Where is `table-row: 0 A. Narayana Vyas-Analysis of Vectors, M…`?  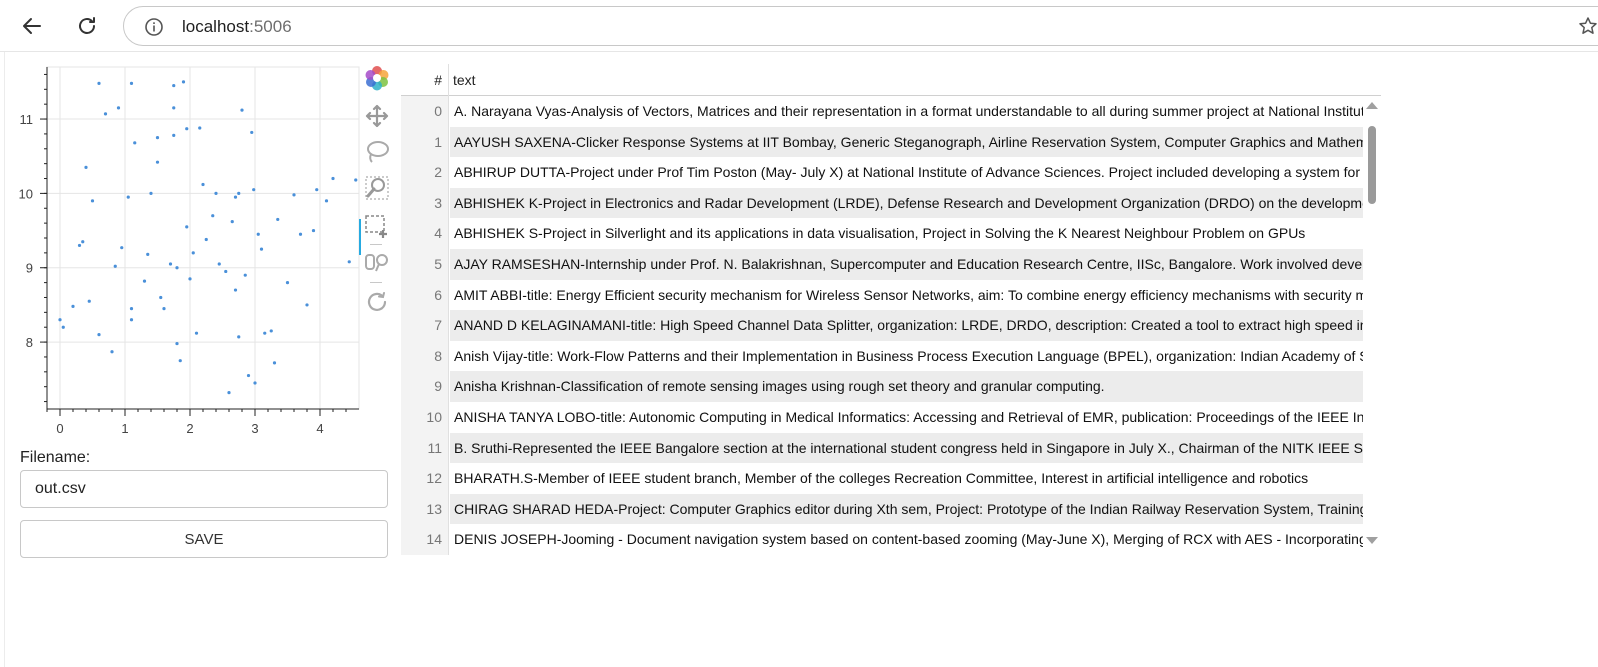
table-row: 0 A. Narayana Vyas-Analysis of Vectors, M… is located at coordinates (882, 111).